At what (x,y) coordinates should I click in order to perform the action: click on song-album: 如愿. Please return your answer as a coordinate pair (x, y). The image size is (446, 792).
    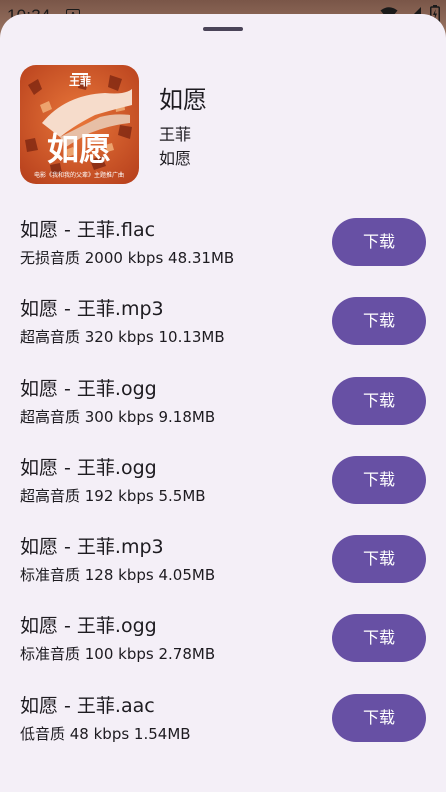
    Looking at the image, I should click on (175, 158).